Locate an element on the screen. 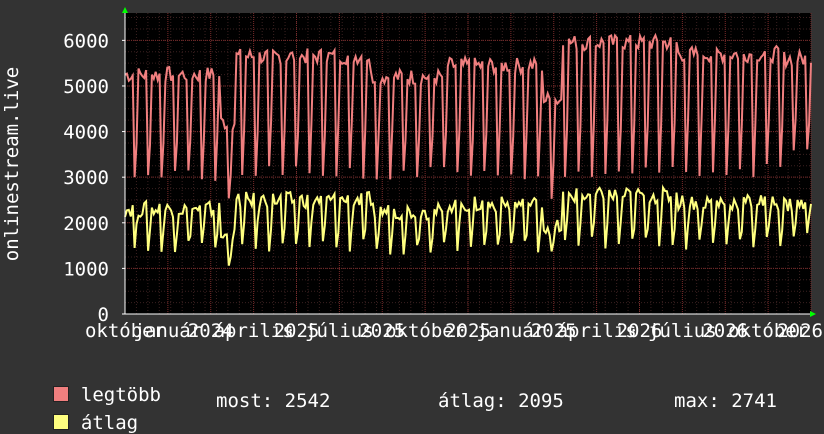 Image resolution: width=824 pixels, height=434 pixels. y-tick-label: 1000 is located at coordinates (86, 269).